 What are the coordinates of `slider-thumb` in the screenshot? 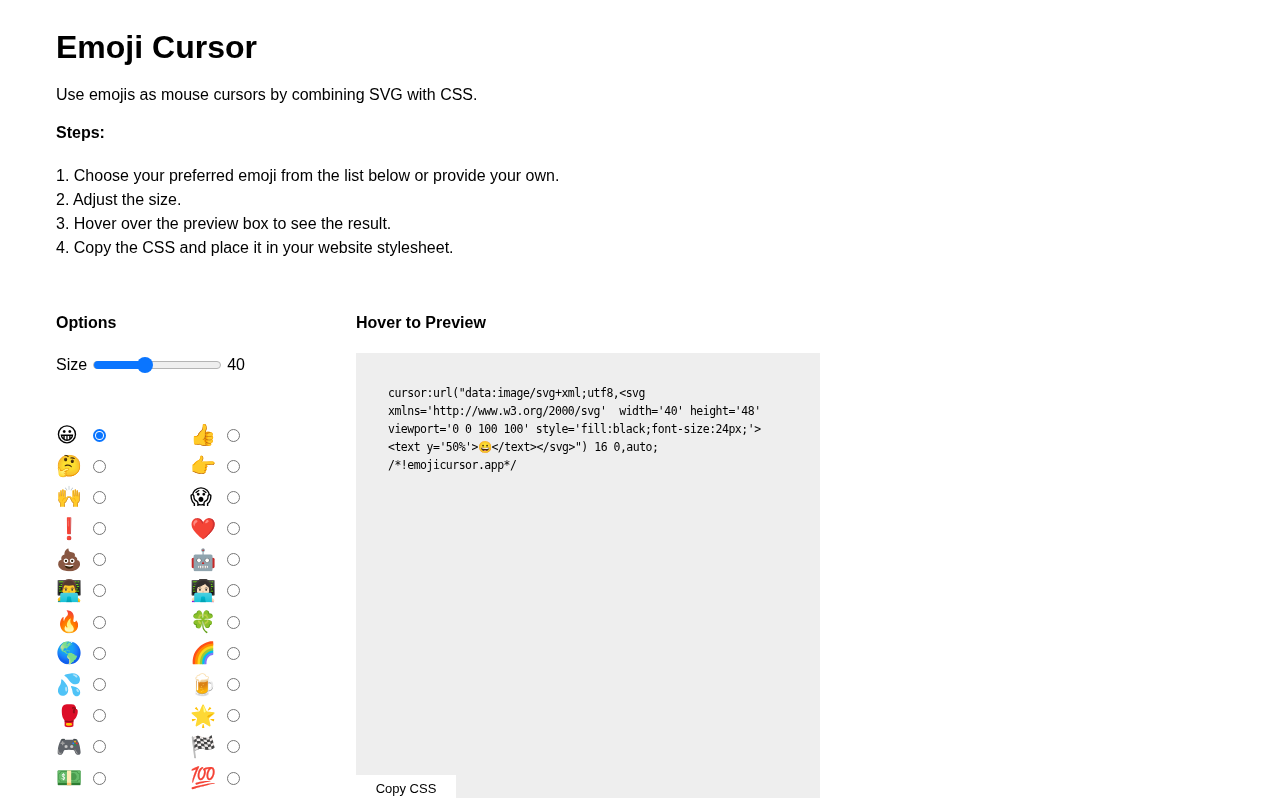 It's located at (144, 365).